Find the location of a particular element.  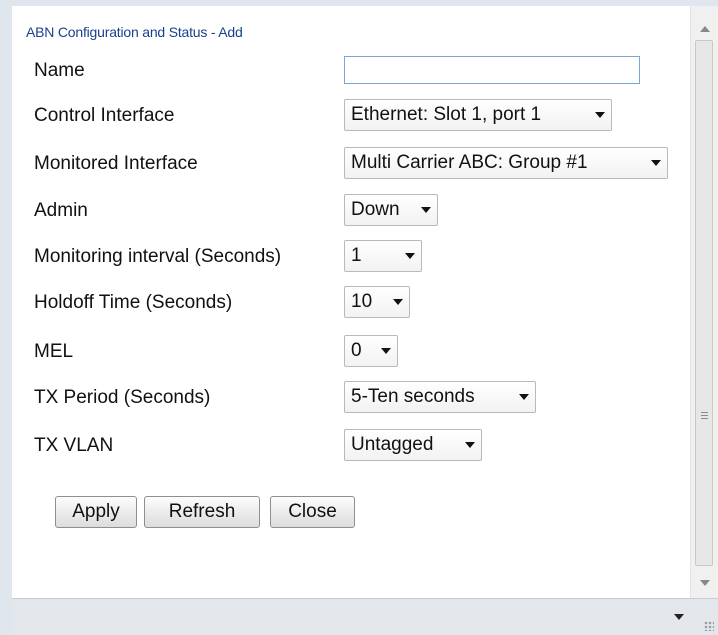

tx-period-select: 5-Ten seconds is located at coordinates (440, 397).